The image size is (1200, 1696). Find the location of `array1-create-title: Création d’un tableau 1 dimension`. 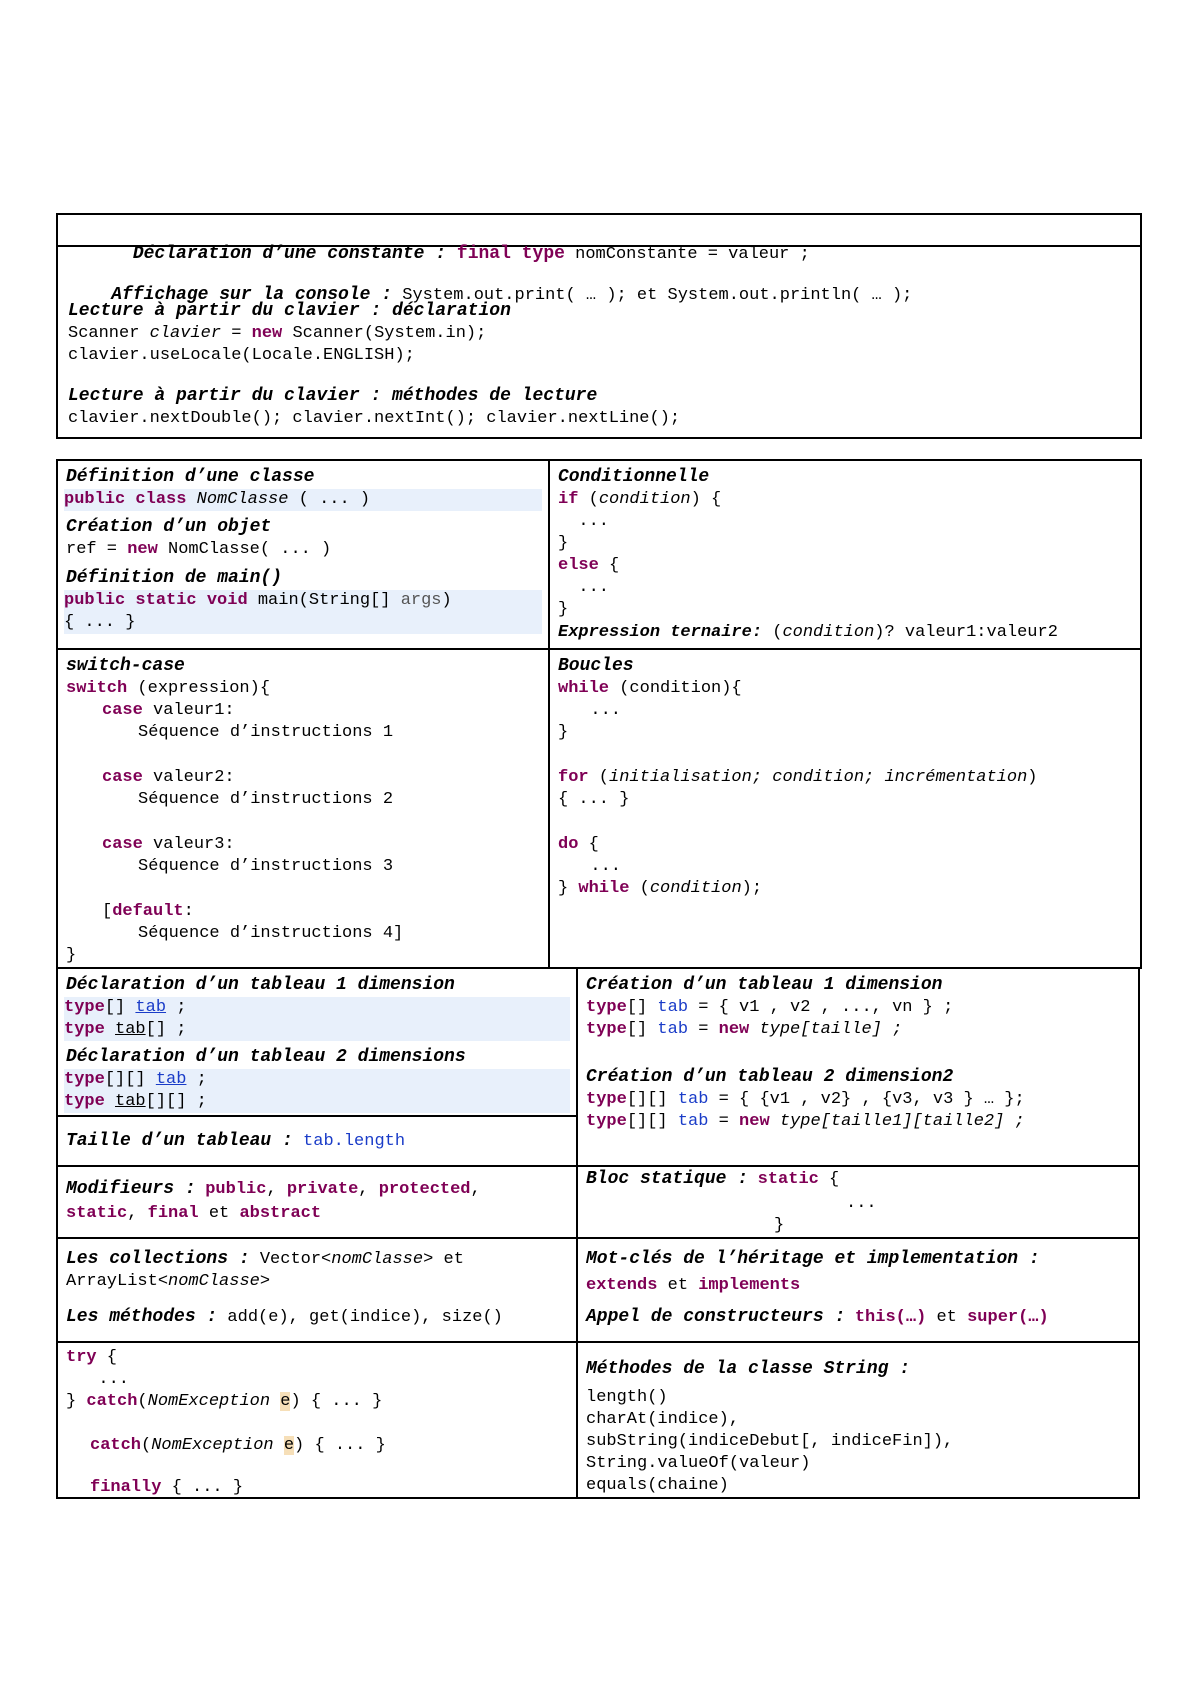

array1-create-title: Création d’un tableau 1 dimension is located at coordinates (764, 985).